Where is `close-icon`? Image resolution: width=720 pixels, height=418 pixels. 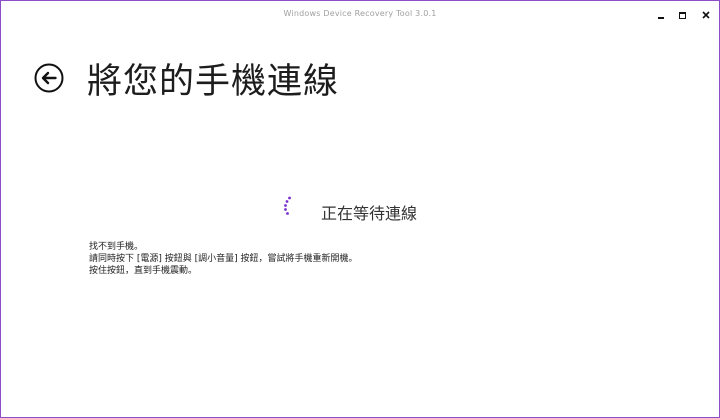
close-icon is located at coordinates (706, 15).